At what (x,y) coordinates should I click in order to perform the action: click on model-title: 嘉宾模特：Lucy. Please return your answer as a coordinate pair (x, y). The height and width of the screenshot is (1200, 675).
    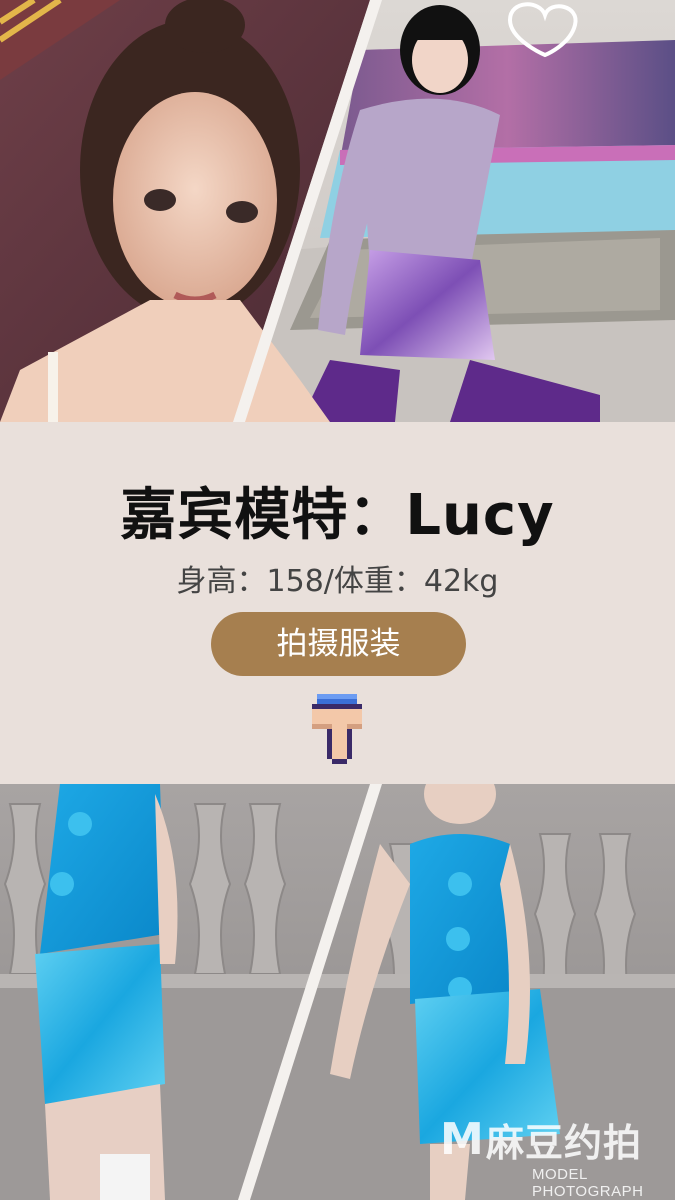
    Looking at the image, I should click on (337, 515).